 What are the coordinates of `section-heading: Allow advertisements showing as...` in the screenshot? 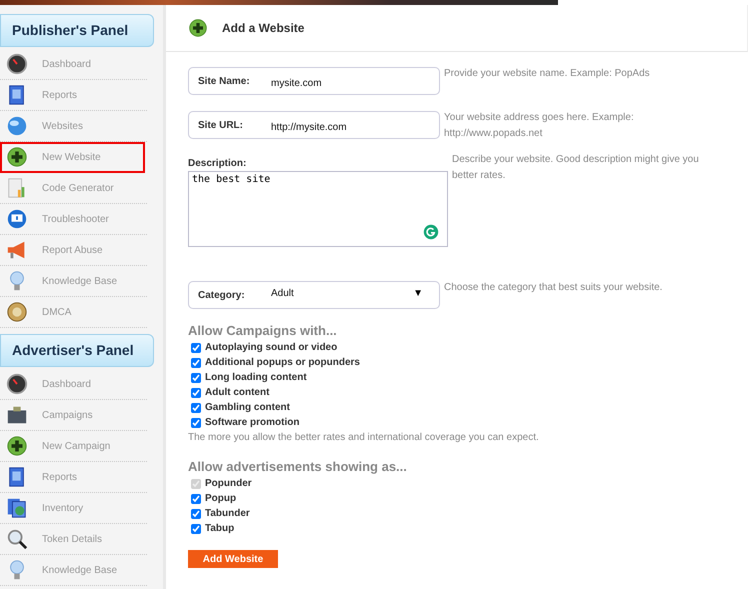 It's located at (298, 466).